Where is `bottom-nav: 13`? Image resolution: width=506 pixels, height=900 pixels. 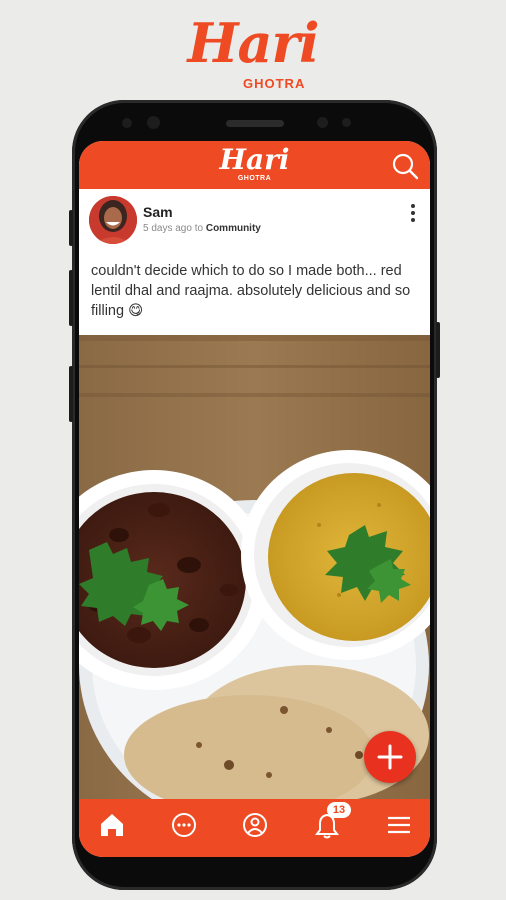
bottom-nav: 13 is located at coordinates (254, 828).